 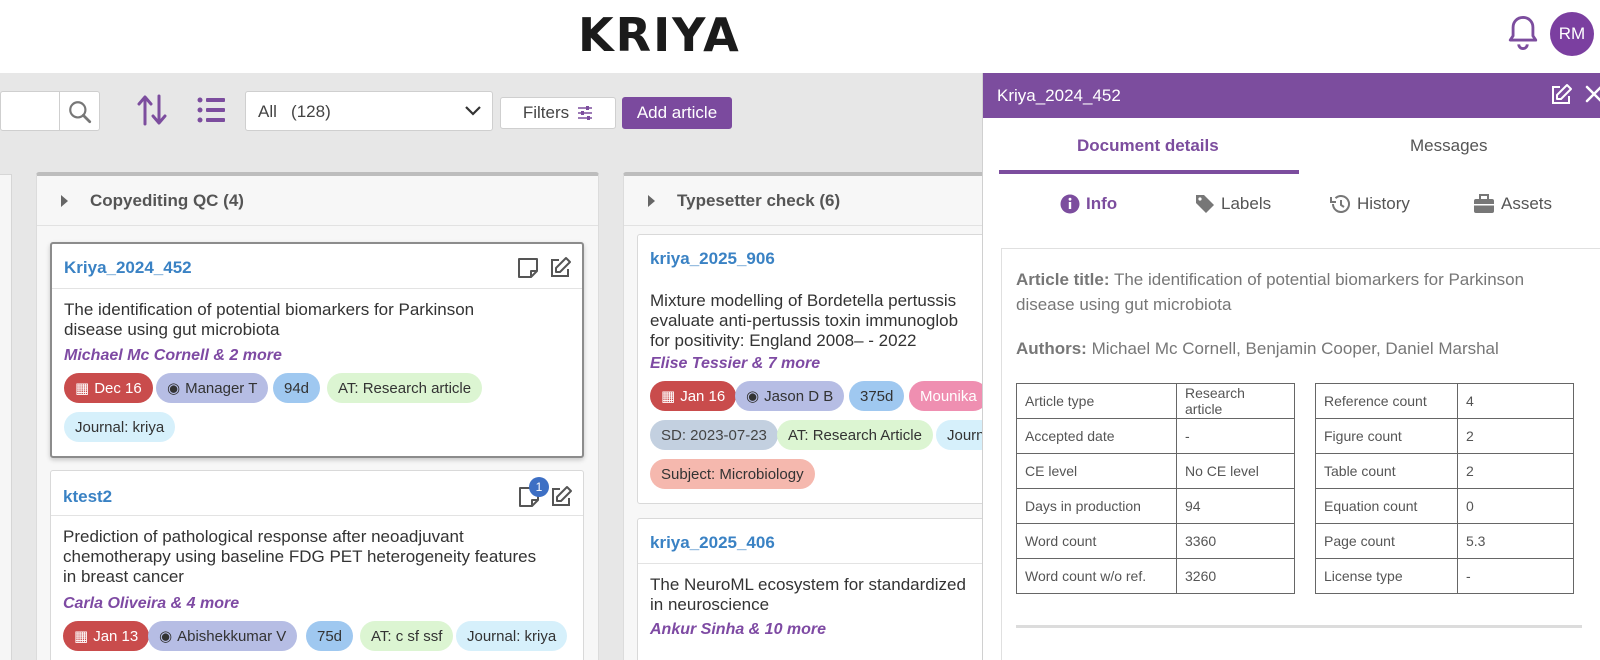 I want to click on assignee: Manager T, so click(x=221, y=388).